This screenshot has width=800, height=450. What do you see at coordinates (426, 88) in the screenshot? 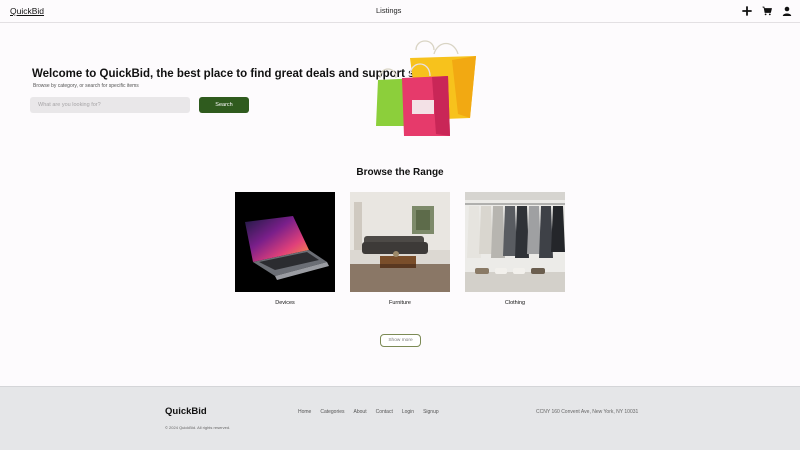
I see `shopping-bags-image` at bounding box center [426, 88].